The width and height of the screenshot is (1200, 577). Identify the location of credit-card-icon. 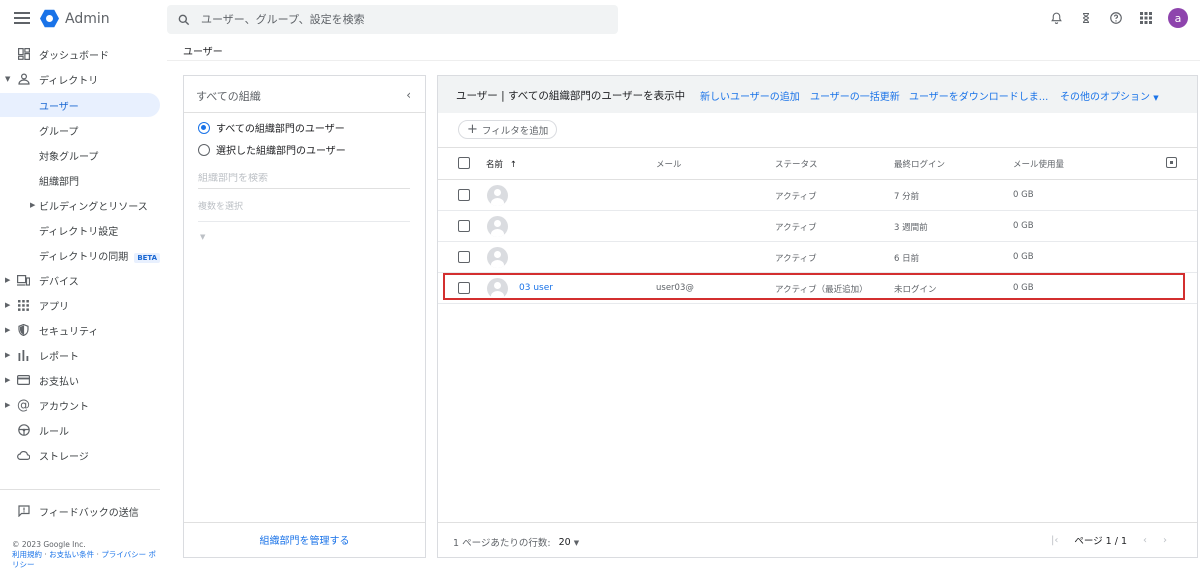
(23, 380).